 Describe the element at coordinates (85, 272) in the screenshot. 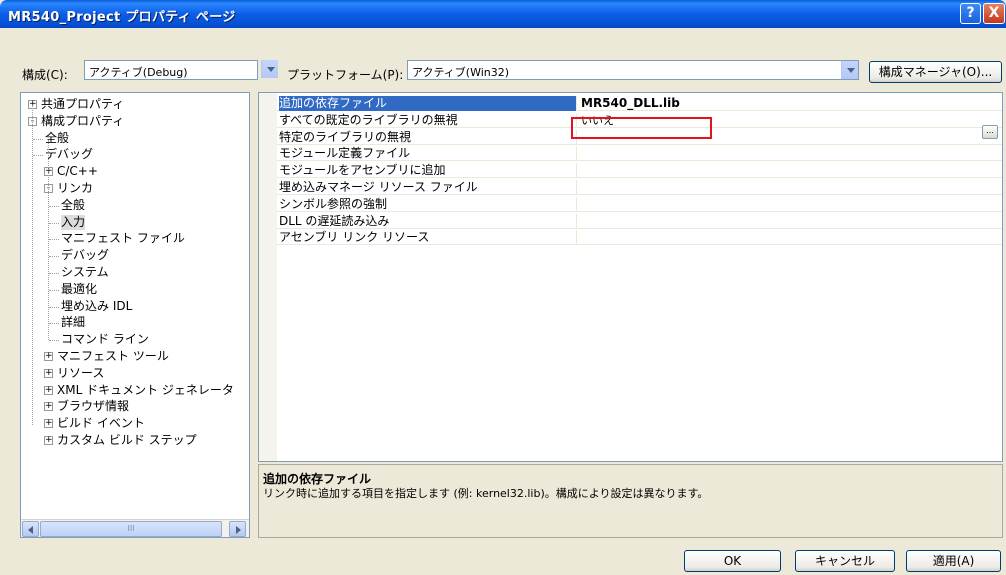

I see `tree-item: システム` at that location.